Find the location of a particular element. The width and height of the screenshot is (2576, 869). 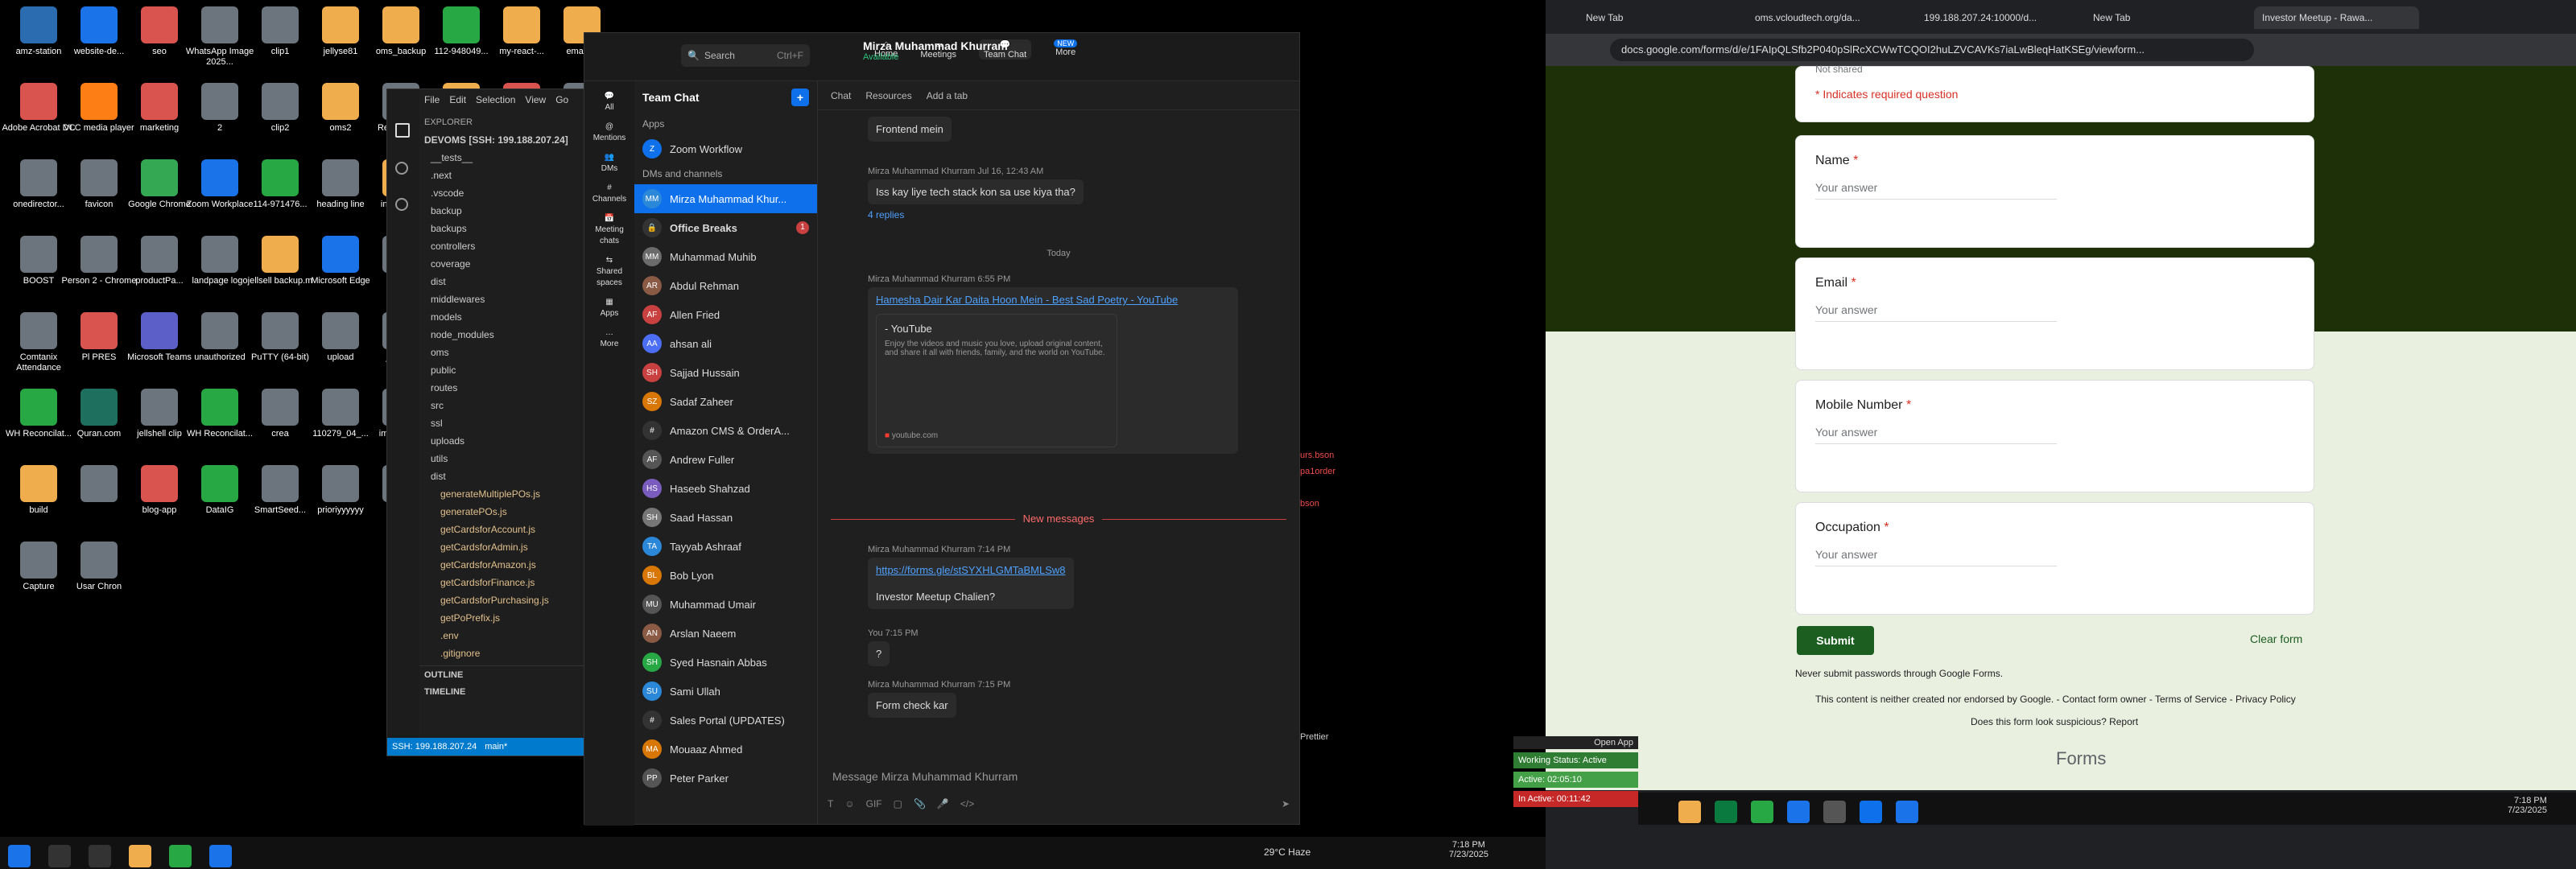

tree-item: utils is located at coordinates (505, 458).